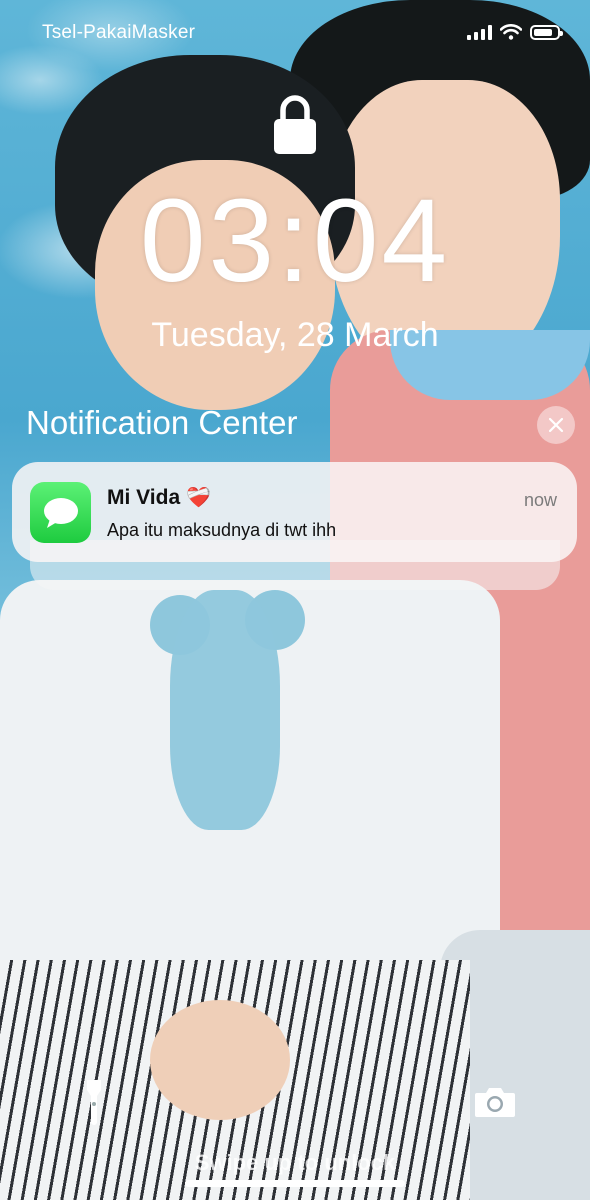 Image resolution: width=590 pixels, height=1200 pixels. I want to click on sender-emoji: ❤️‍🩹, so click(199, 498).